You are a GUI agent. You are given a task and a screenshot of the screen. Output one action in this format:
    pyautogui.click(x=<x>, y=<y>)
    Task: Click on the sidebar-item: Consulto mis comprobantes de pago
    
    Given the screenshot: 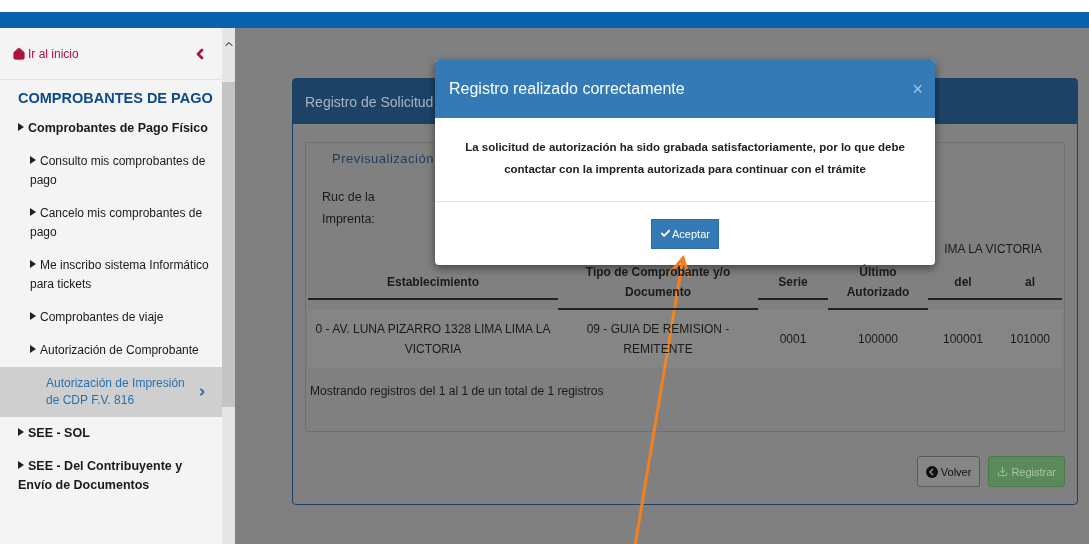 What is the action you would take?
    pyautogui.click(x=111, y=171)
    